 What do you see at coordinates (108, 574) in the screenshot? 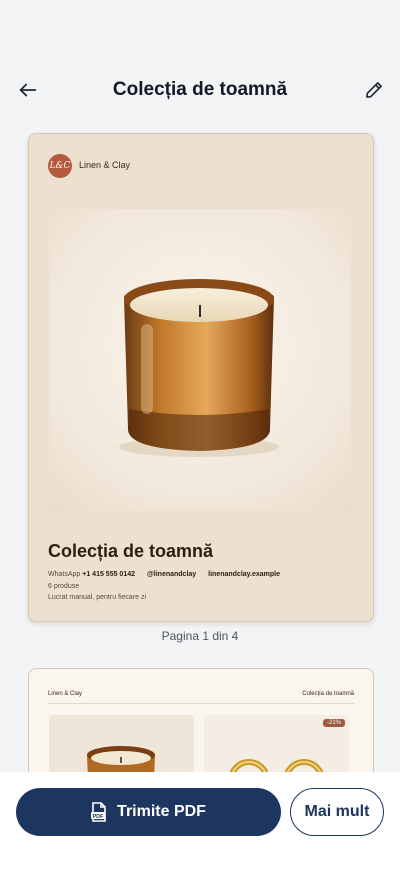
I see `whatsapp-number: +1 415 555 0142` at bounding box center [108, 574].